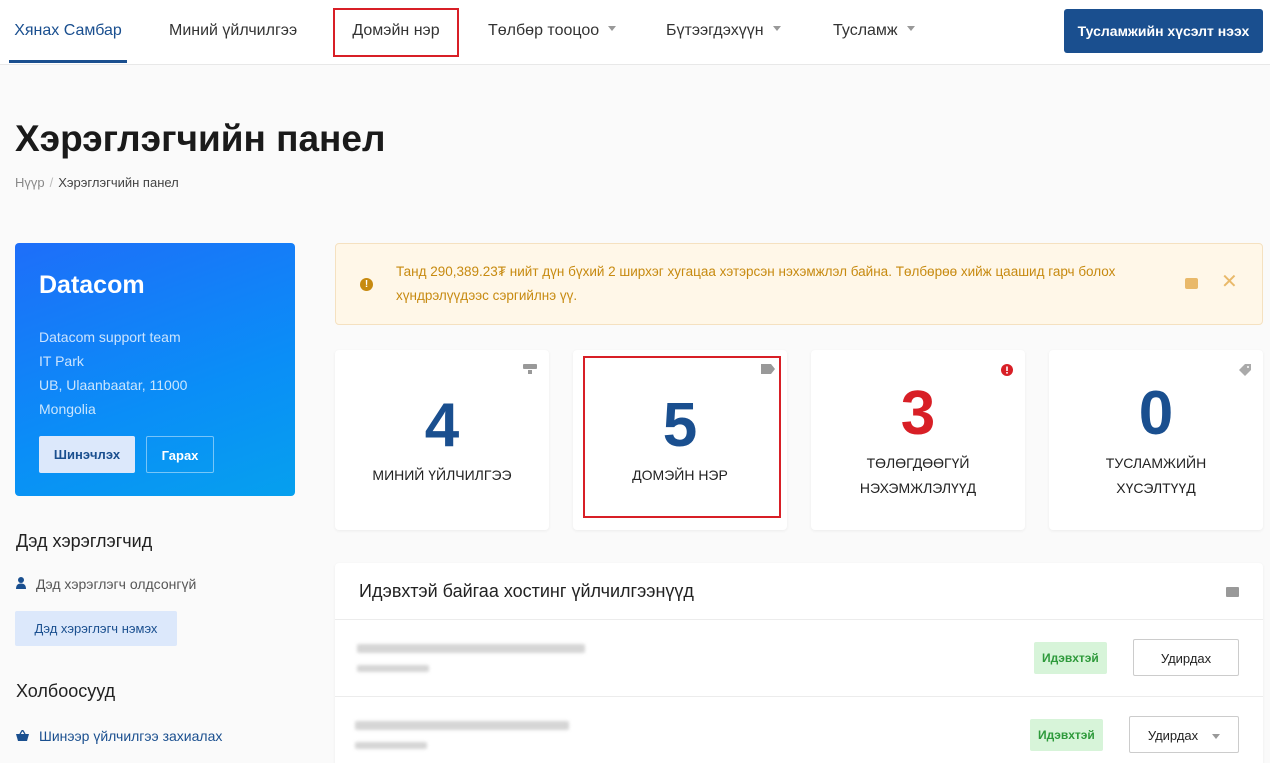  What do you see at coordinates (918, 488) in the screenshot?
I see `stat-label-line: нэхэмжлэлүүд` at bounding box center [918, 488].